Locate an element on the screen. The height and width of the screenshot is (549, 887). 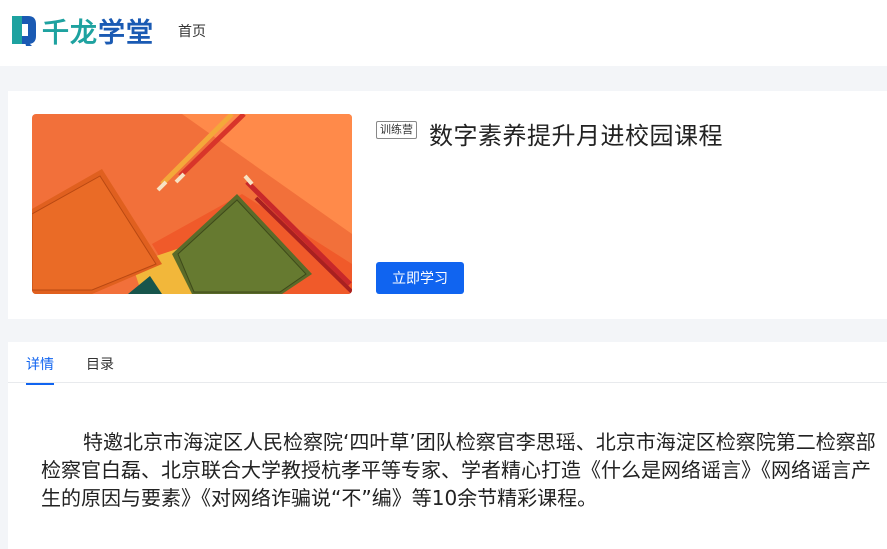
start-learning-button: 立即学习 is located at coordinates (420, 278).